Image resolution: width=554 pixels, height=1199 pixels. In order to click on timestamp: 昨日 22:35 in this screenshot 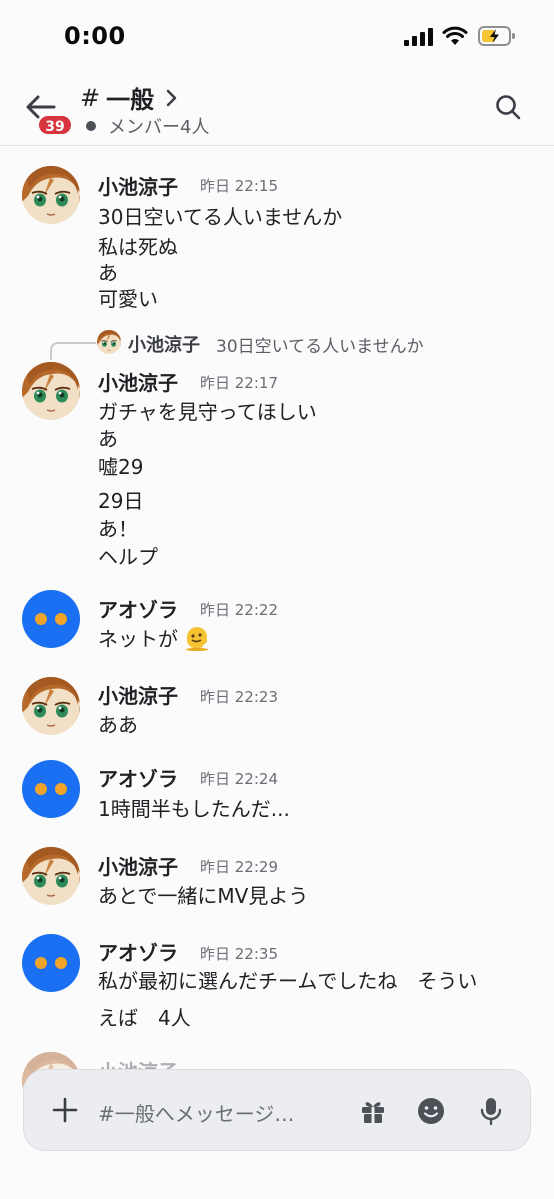, I will do `click(239, 954)`.